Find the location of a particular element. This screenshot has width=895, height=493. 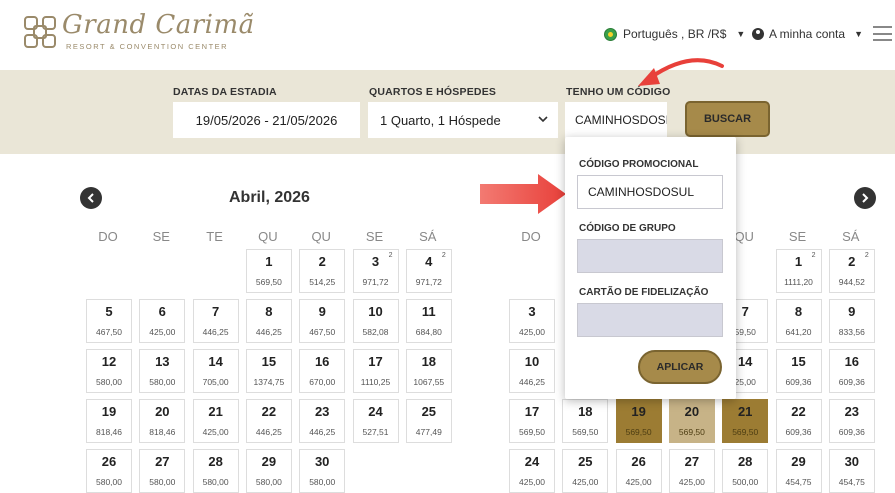

day-price: 580,00 is located at coordinates (268, 482).